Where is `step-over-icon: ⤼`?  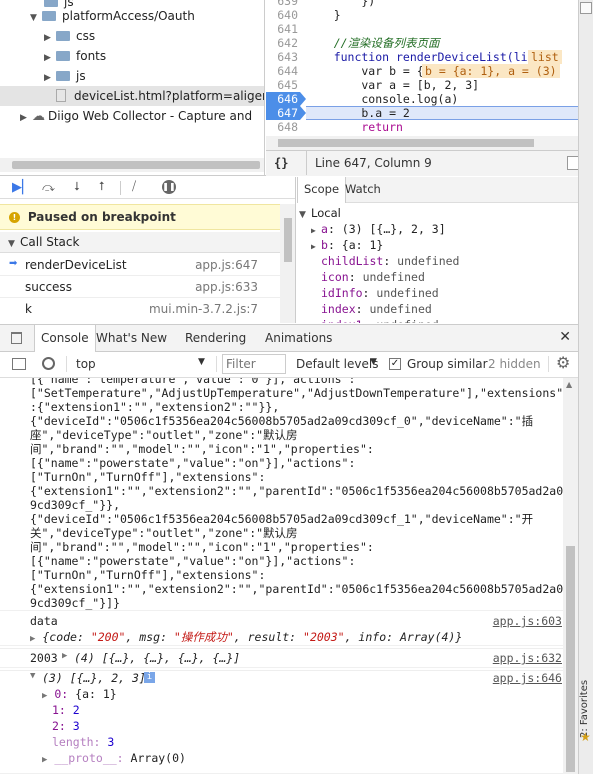 step-over-icon: ⤼ is located at coordinates (48, 187).